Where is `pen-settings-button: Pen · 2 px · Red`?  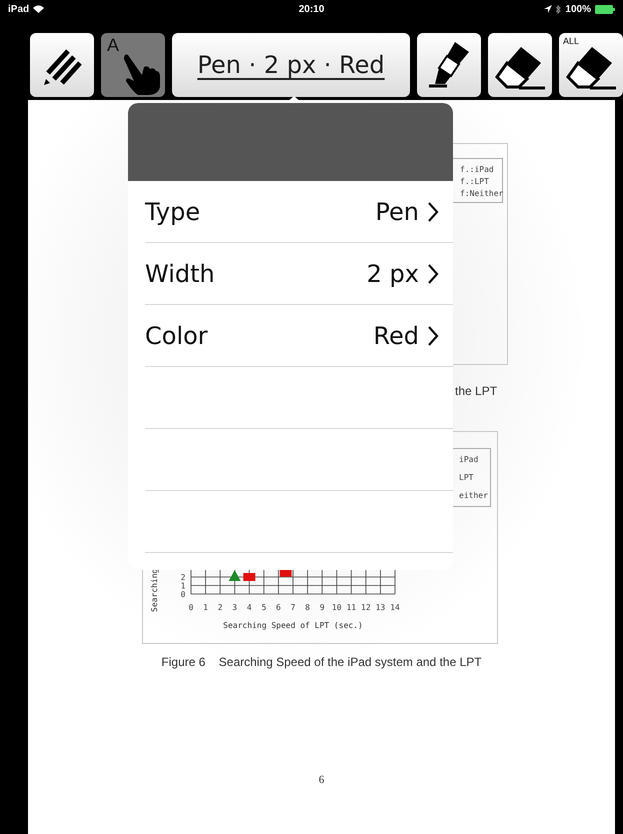
pen-settings-button: Pen · 2 px · Red is located at coordinates (291, 65).